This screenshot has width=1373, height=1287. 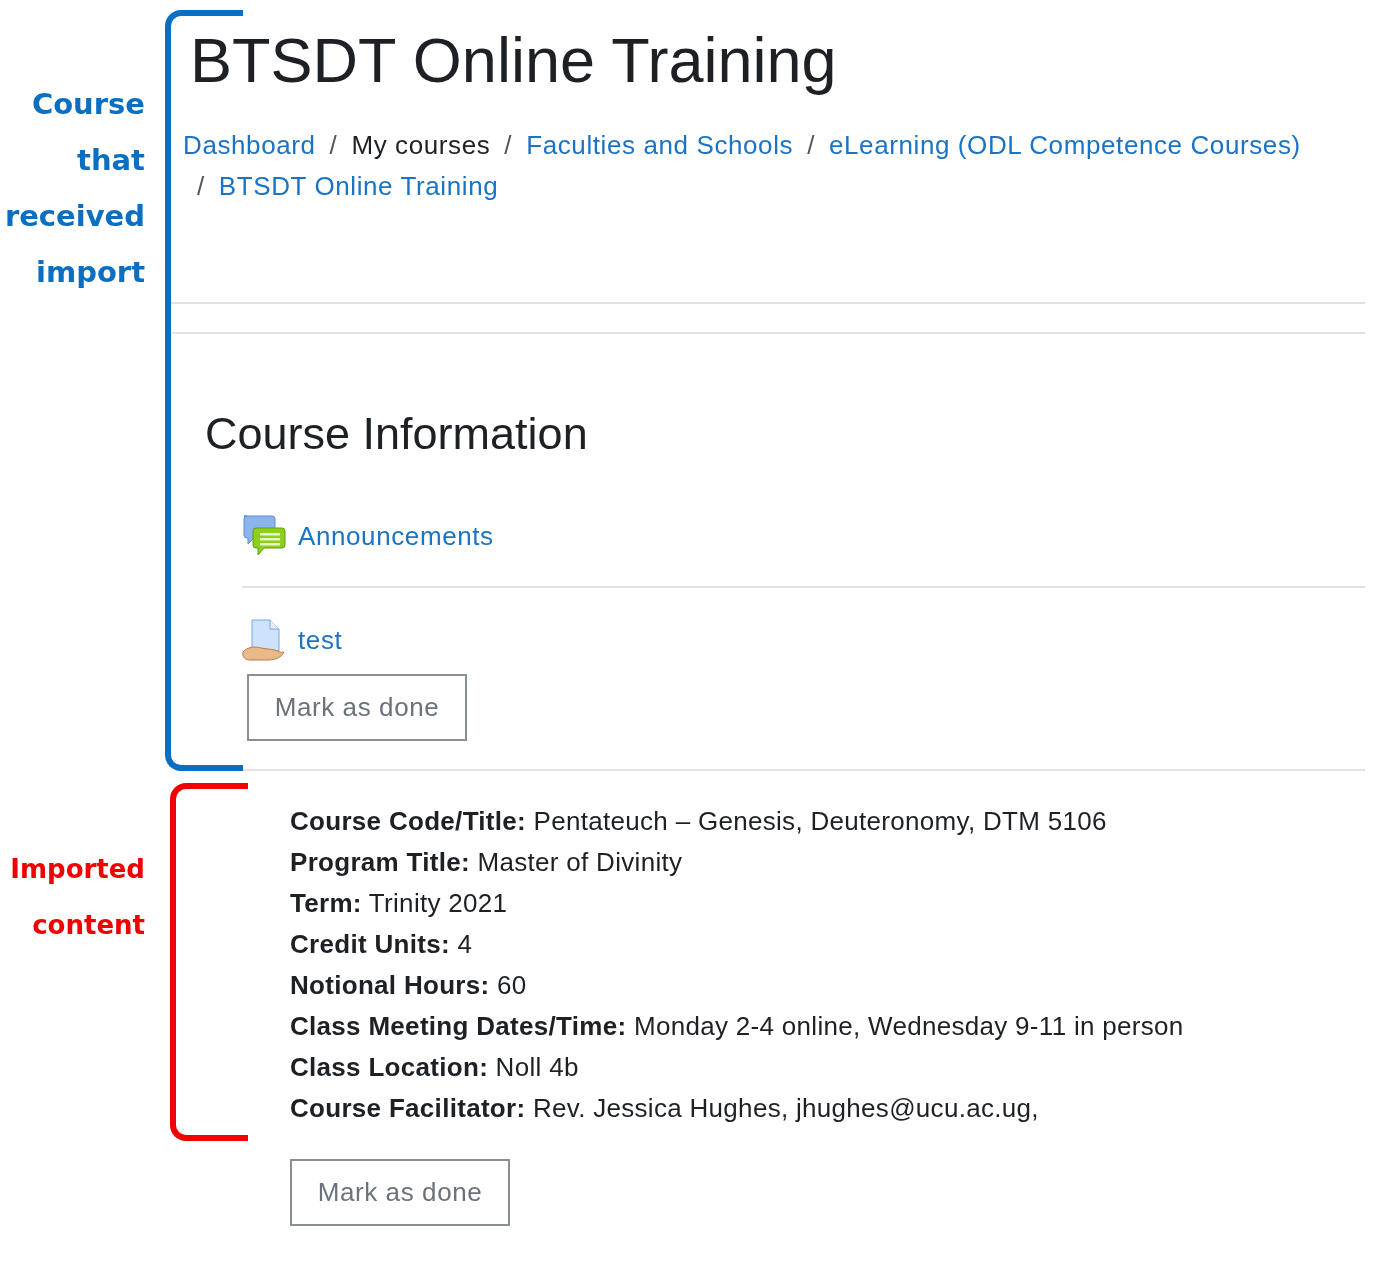 I want to click on course-info-line: Course Facilitator: Rev. Jessica Hughes, jhughes@ucu.ac.ug,, so click(x=665, y=1108).